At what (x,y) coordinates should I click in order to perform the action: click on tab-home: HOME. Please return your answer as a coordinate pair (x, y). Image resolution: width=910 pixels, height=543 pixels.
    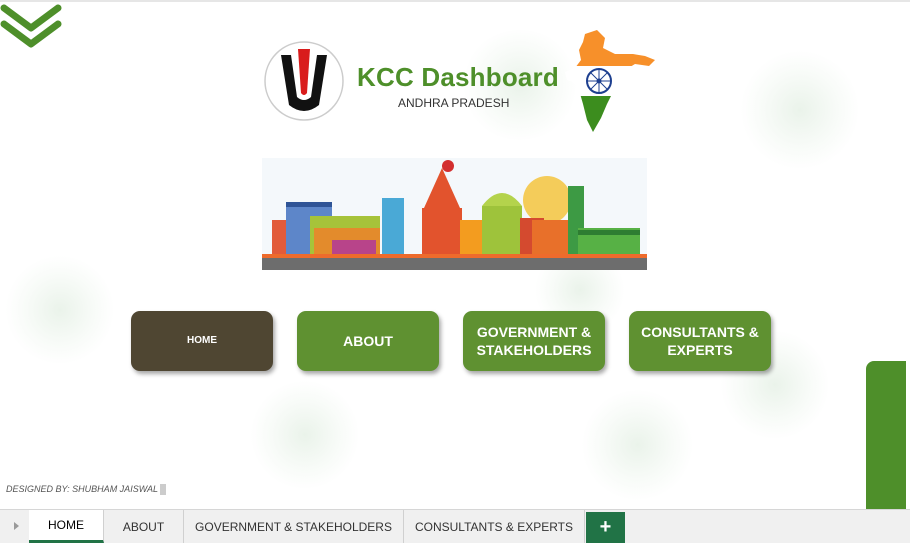
    Looking at the image, I should click on (66, 526).